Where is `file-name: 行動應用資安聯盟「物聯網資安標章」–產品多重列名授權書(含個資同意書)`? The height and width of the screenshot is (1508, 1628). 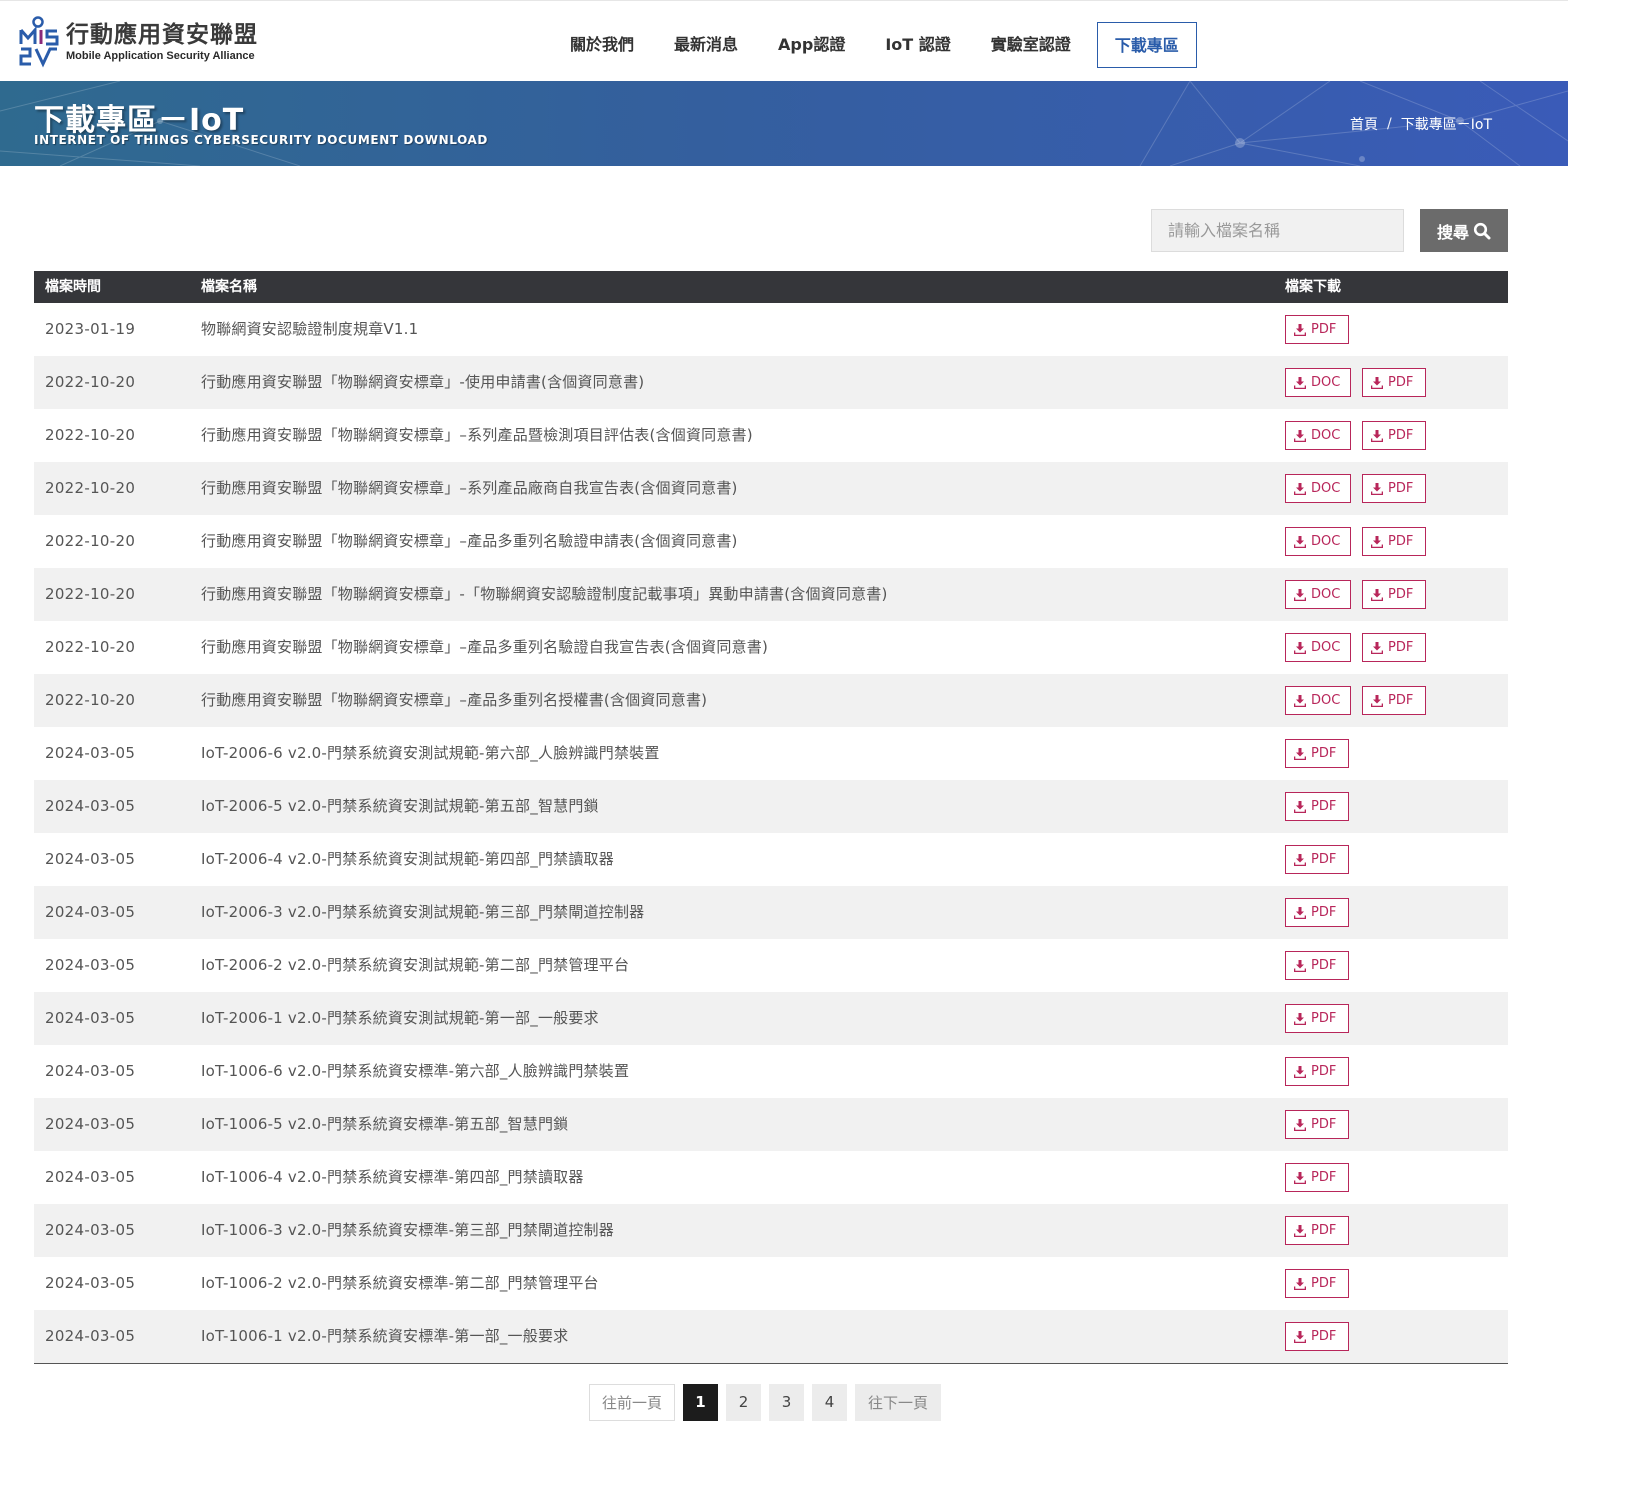
file-name: 行動應用資安聯盟「物聯網資安標章」–產品多重列名授權書(含個資同意書) is located at coordinates (454, 700).